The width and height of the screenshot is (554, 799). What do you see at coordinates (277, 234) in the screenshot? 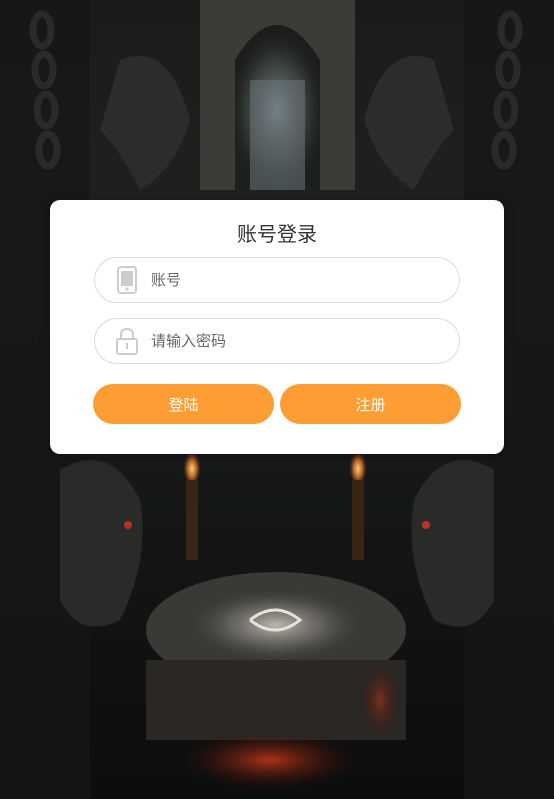
I see `login-title: 账号登录` at bounding box center [277, 234].